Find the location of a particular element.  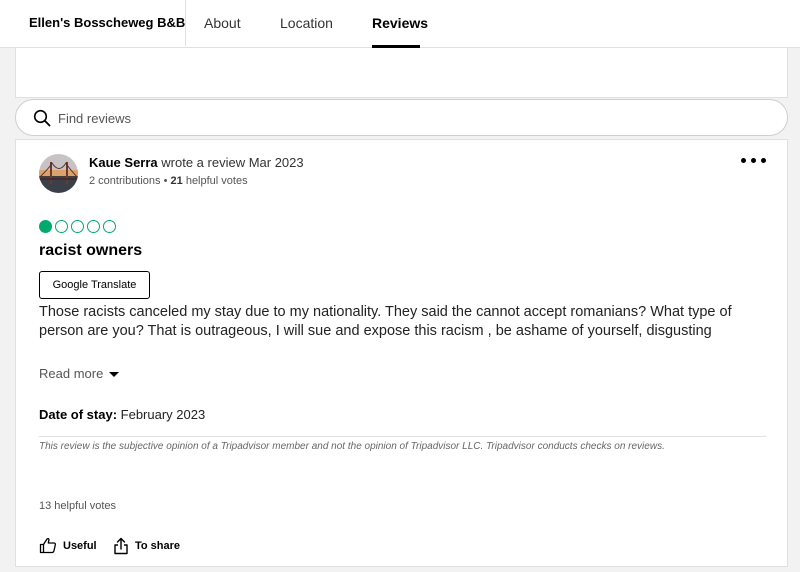

contributions-count: 2 contributions is located at coordinates (125, 181).